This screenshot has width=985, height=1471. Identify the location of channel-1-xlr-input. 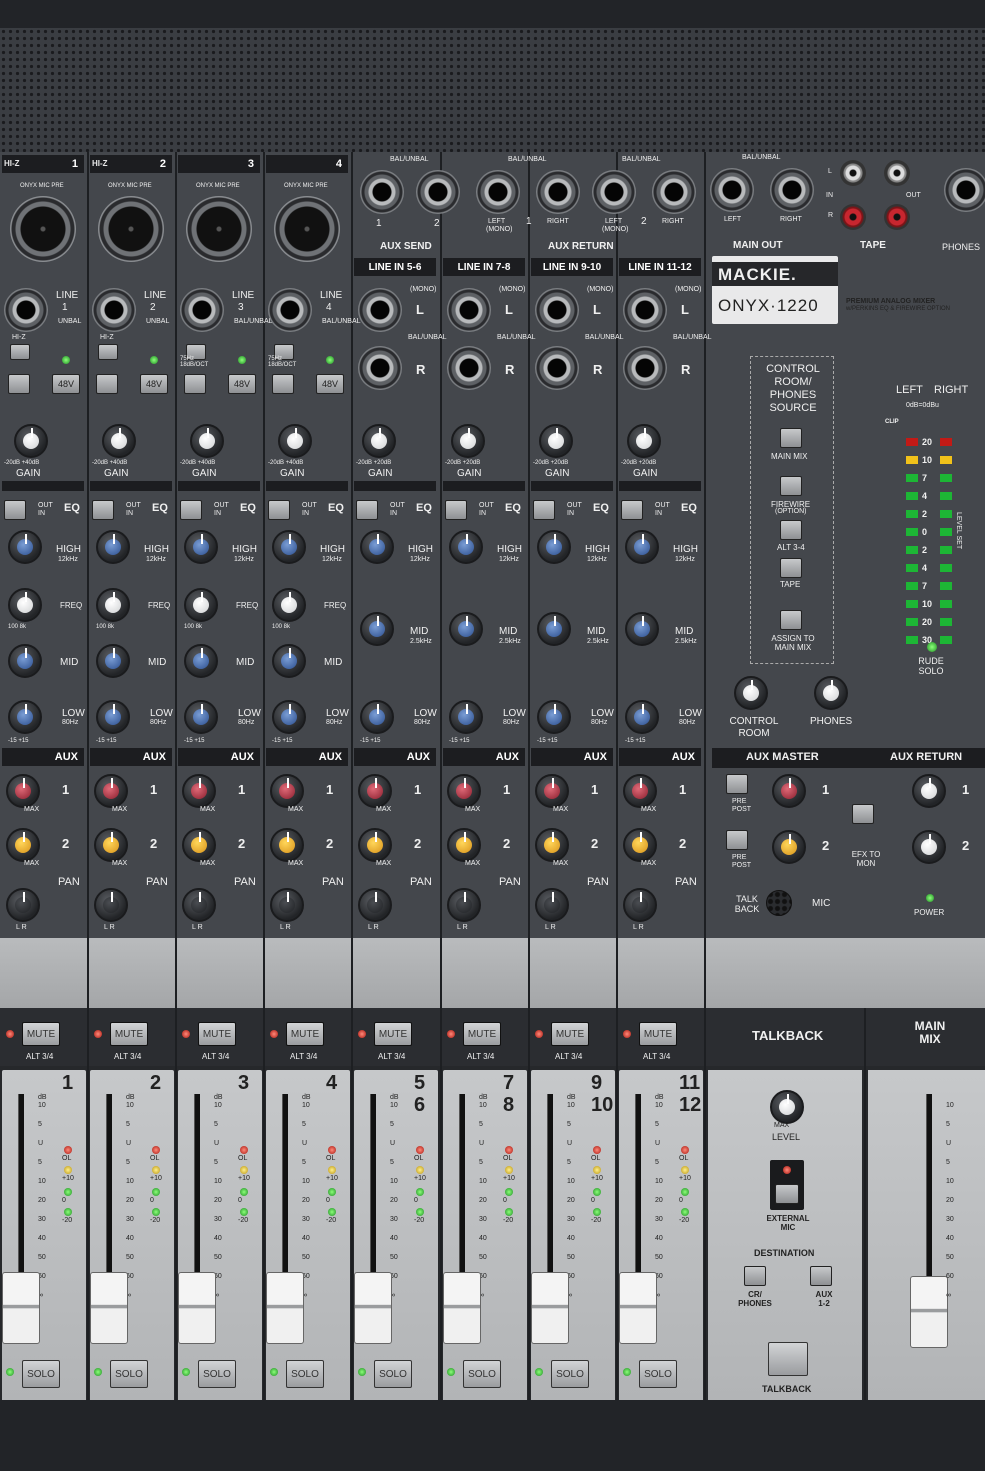
(43, 229).